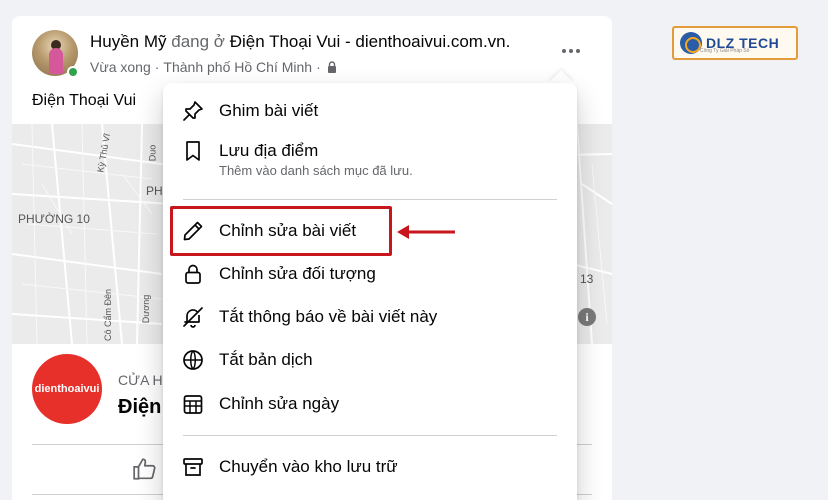 The image size is (840, 500). I want to click on arrow-pointer-icon, so click(426, 232).